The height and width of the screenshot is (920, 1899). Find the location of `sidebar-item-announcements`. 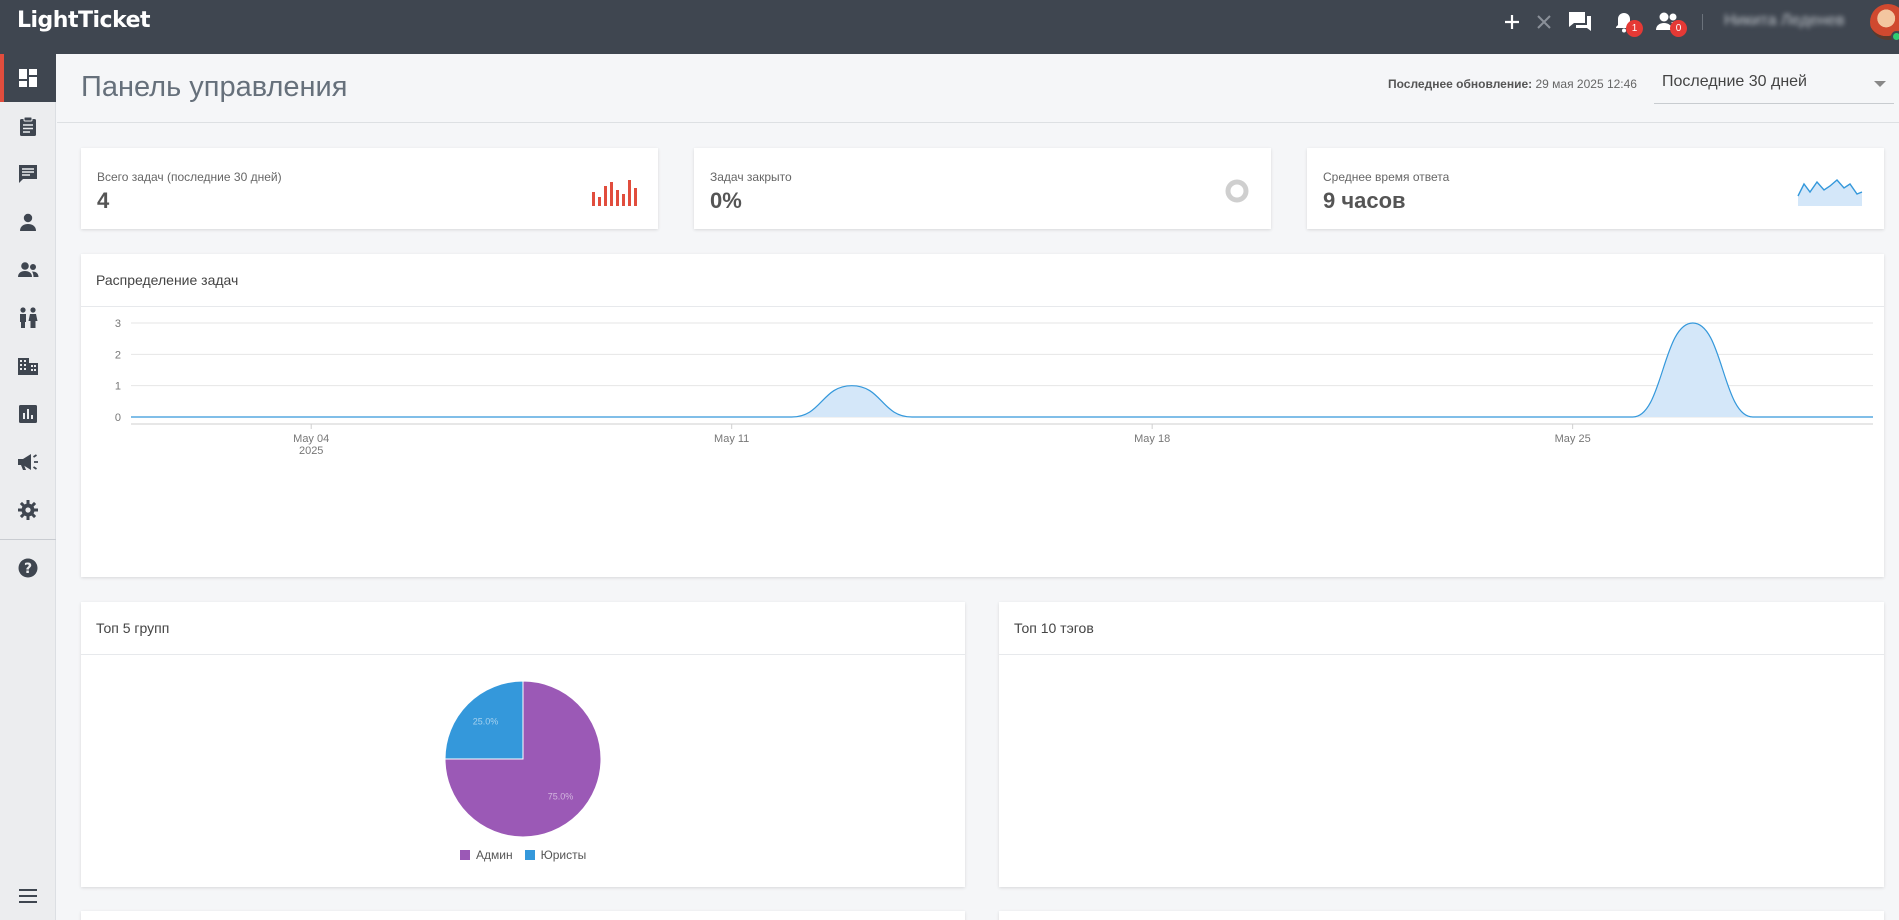

sidebar-item-announcements is located at coordinates (28, 462).